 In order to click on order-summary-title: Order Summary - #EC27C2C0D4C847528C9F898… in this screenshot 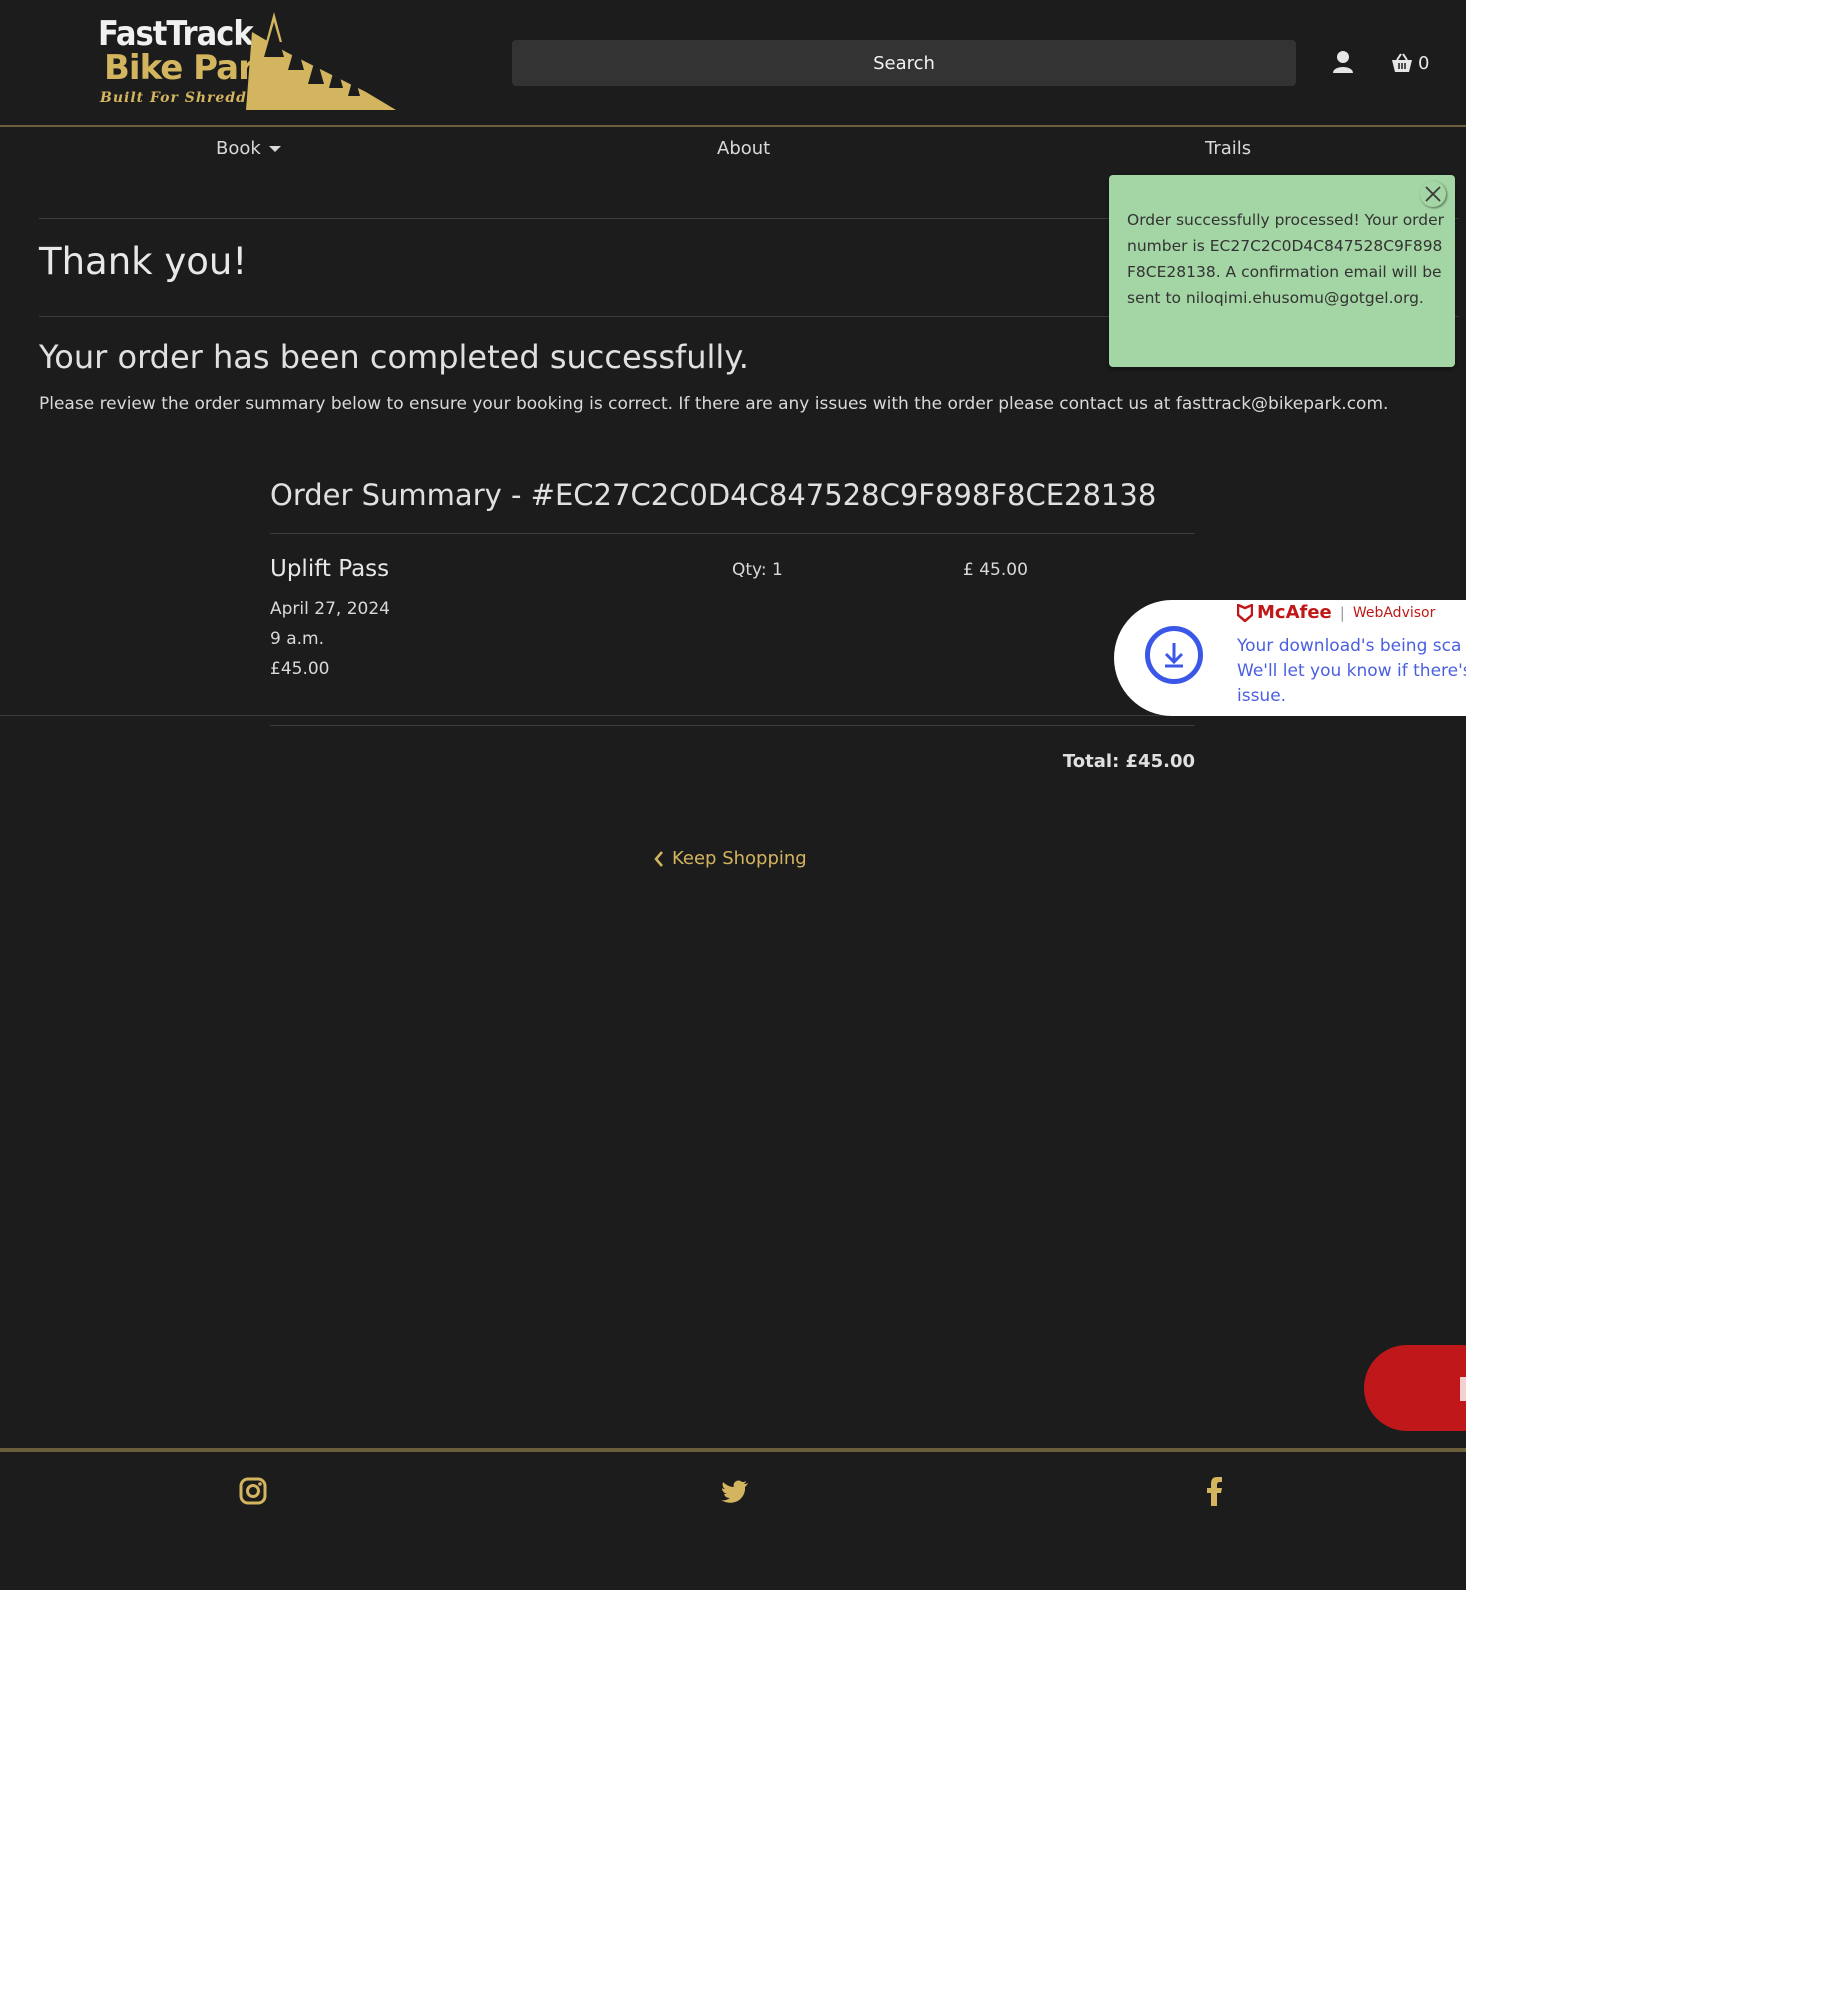, I will do `click(713, 495)`.